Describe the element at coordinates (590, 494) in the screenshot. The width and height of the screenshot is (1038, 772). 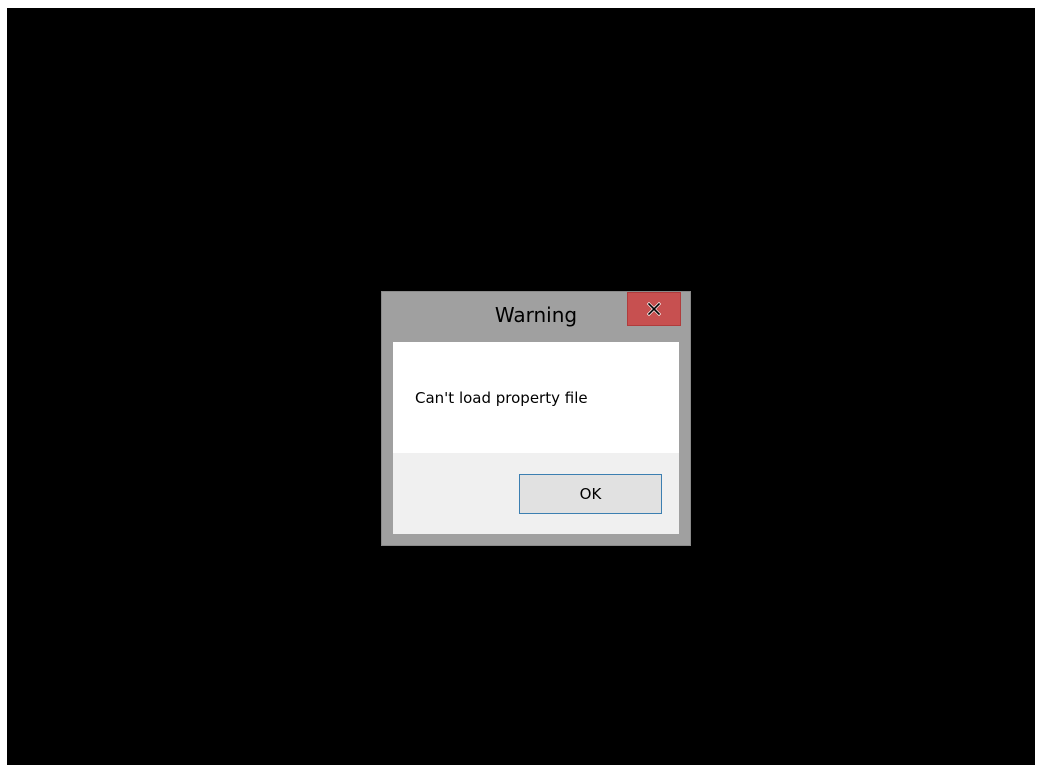
I see `ok-button: OK` at that location.